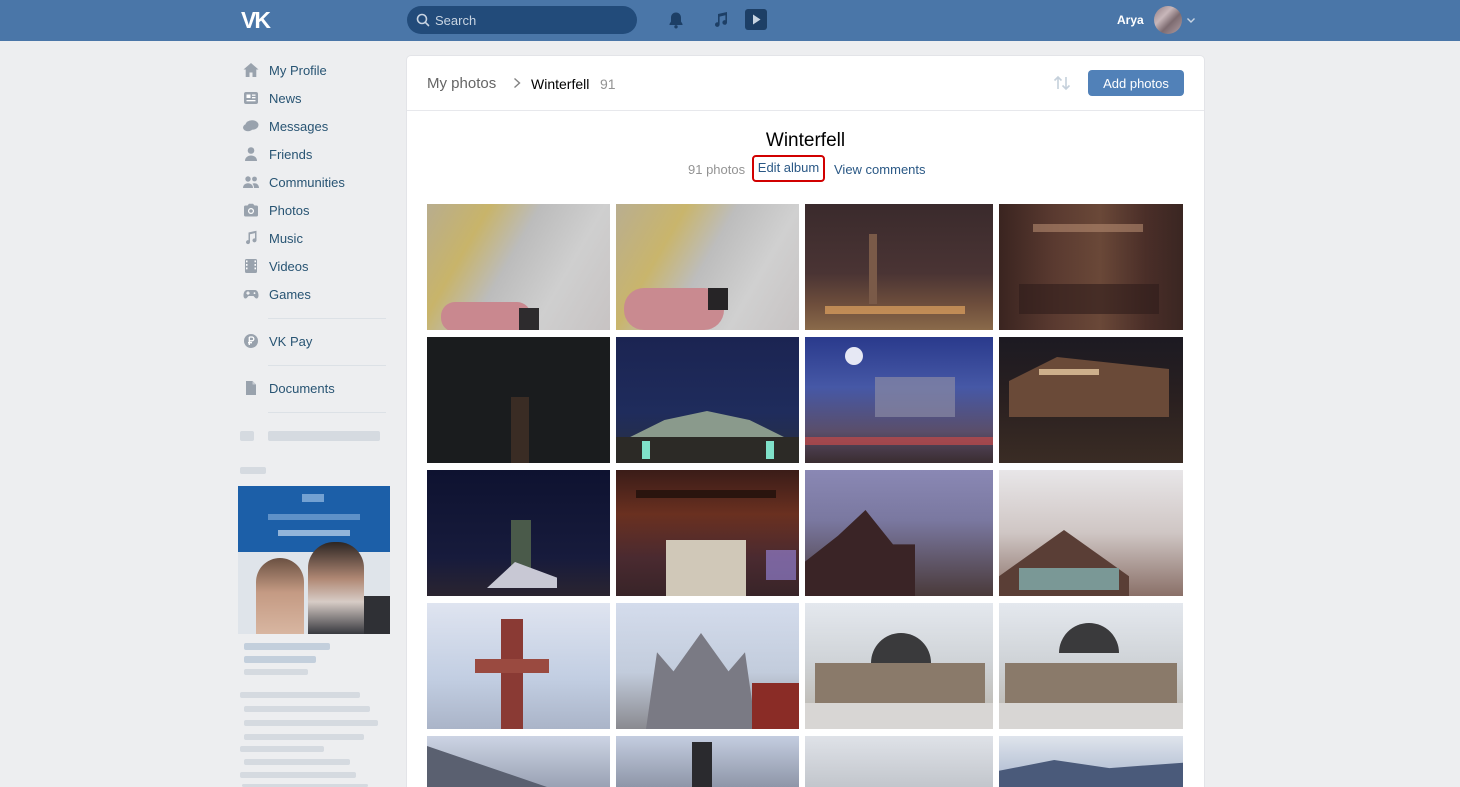 This screenshot has height=787, width=1460. I want to click on blurred-item-icon, so click(247, 436).